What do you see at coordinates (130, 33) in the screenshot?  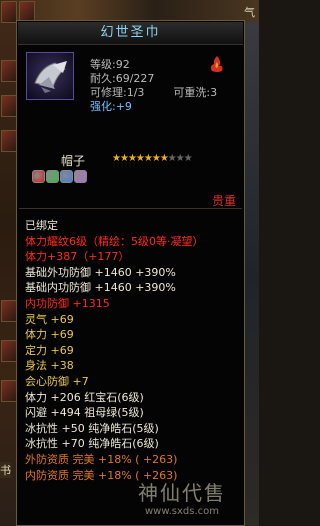 I see `item-name: 幻世圣巾` at bounding box center [130, 33].